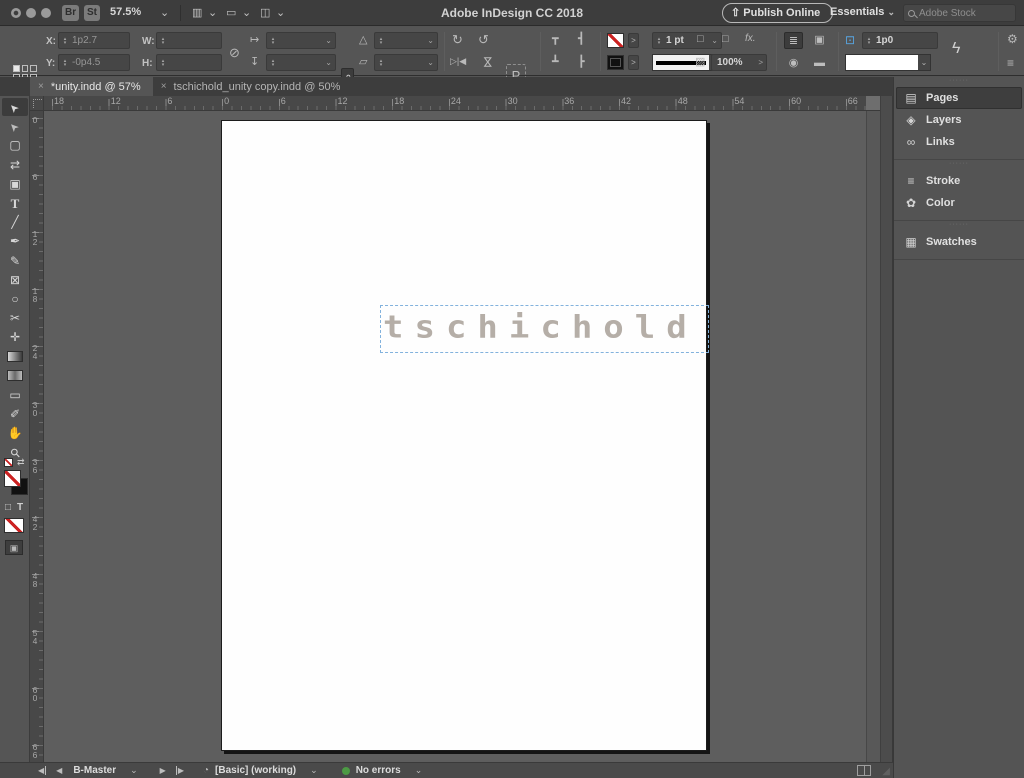  What do you see at coordinates (15, 337) in the screenshot?
I see `free-transform-tool: ✛` at bounding box center [15, 337].